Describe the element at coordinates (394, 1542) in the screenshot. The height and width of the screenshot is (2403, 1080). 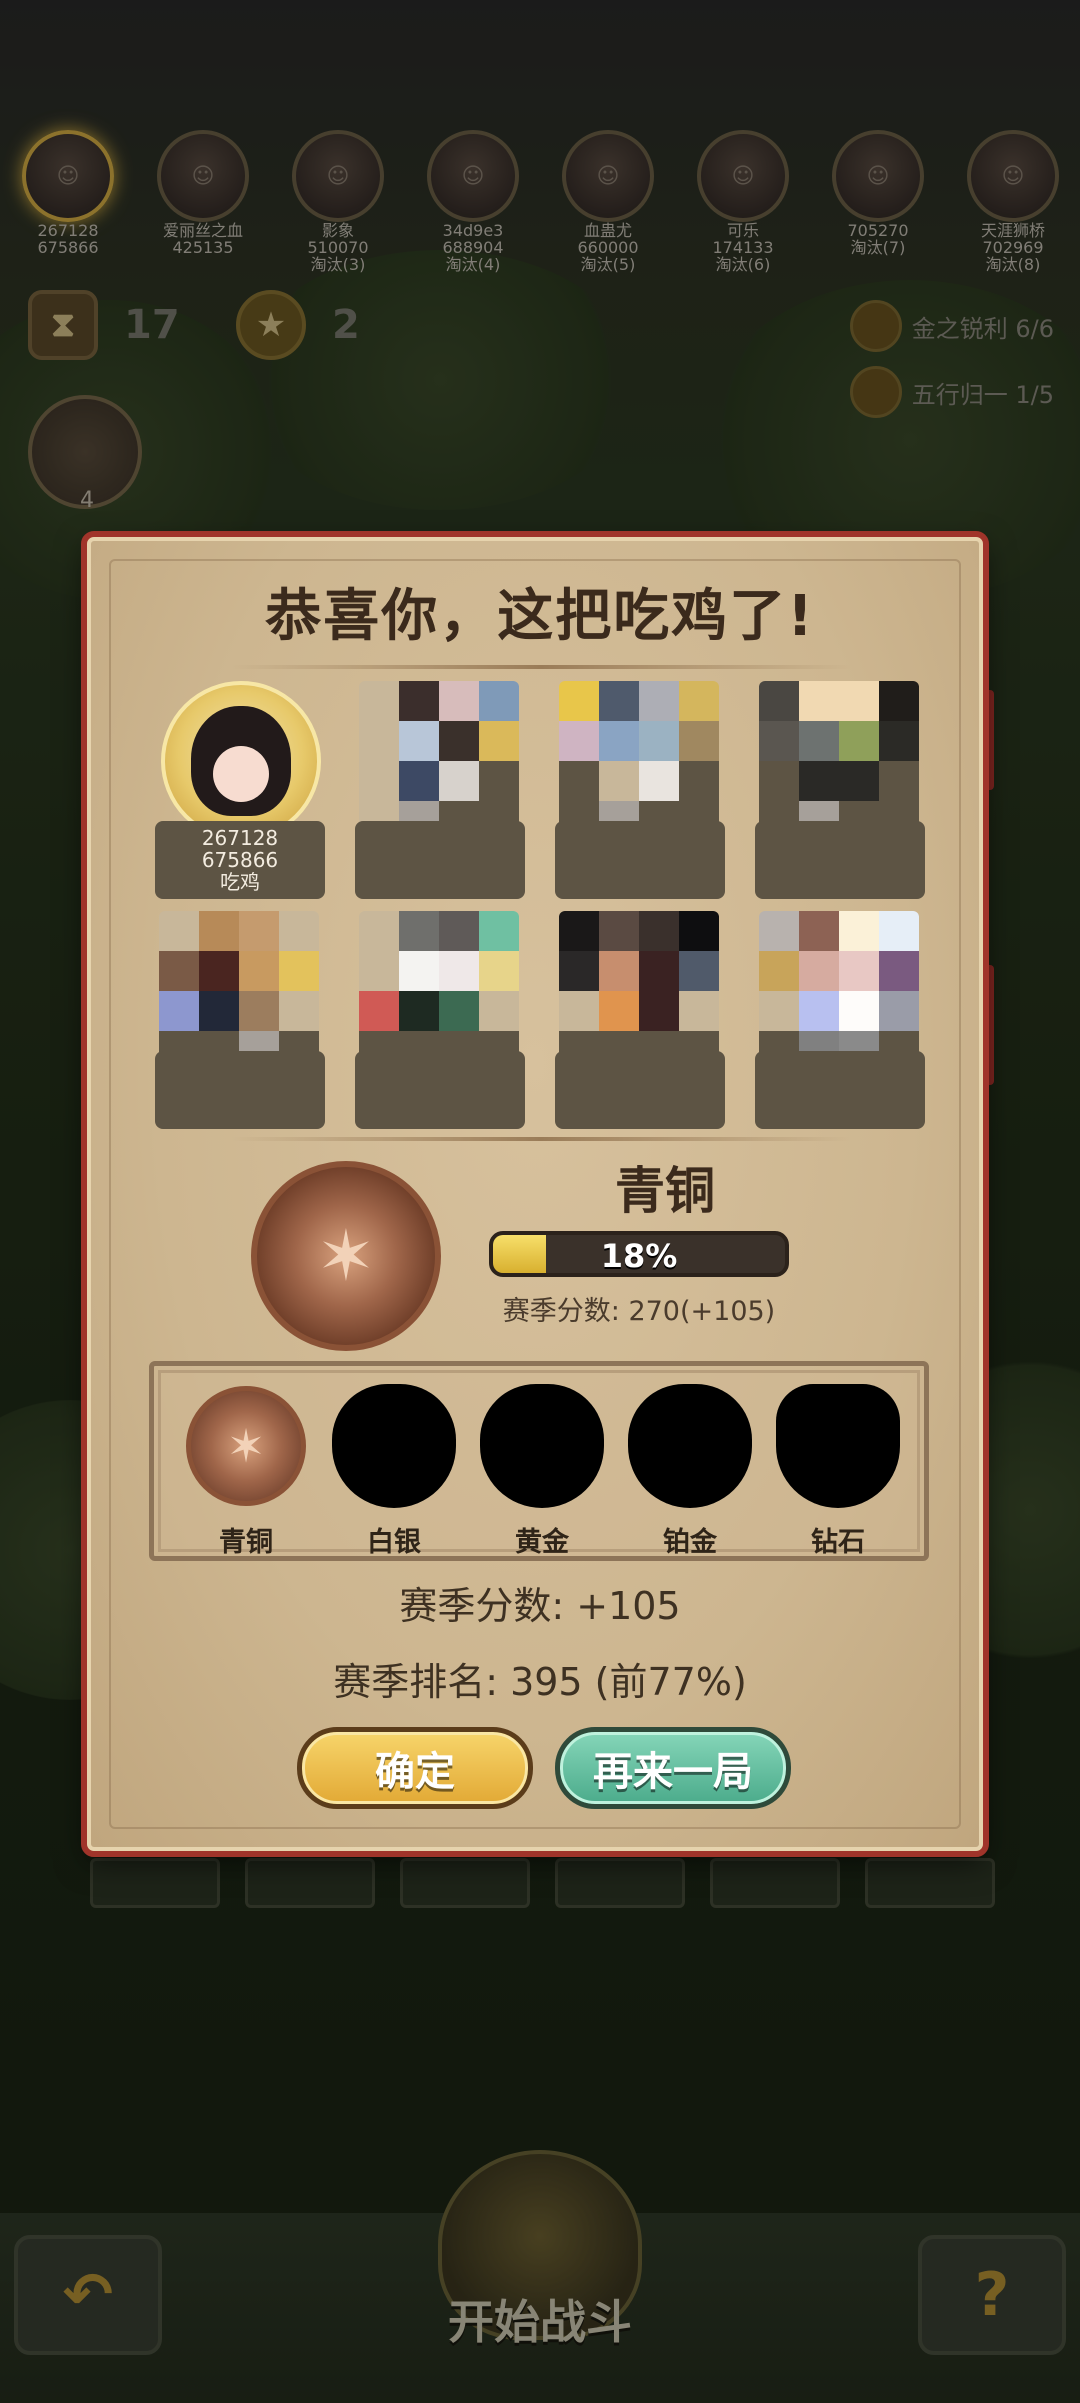
I see `tier-label: 白银` at that location.